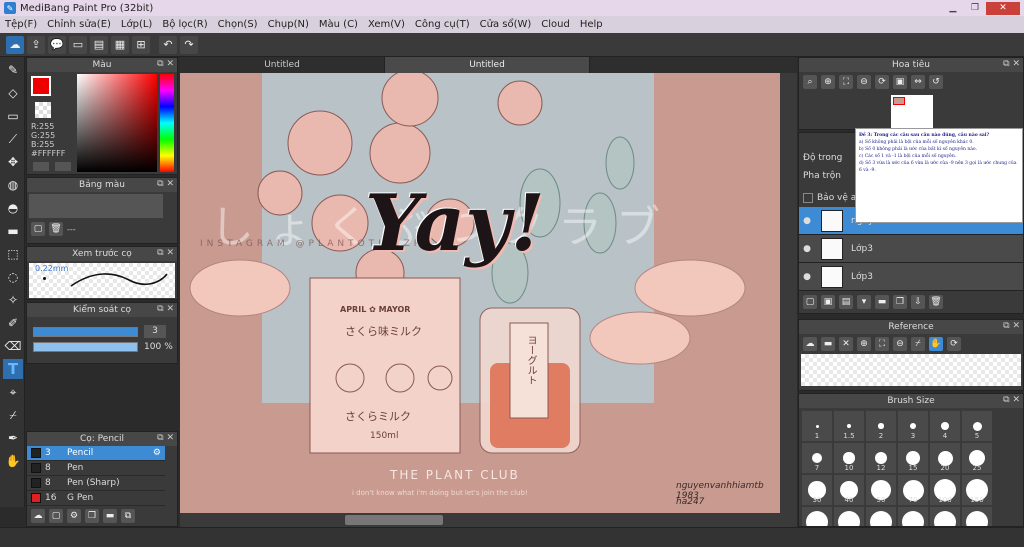  I want to click on brush-size-cell, so click(945, 516).